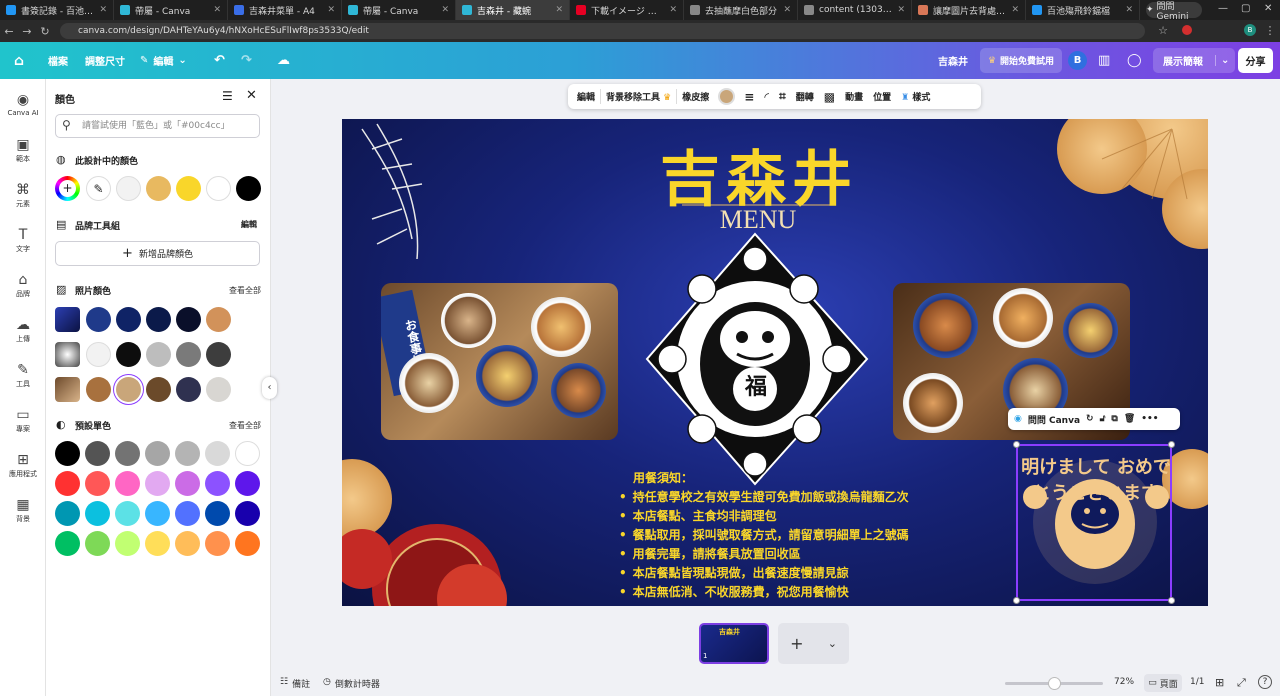 The width and height of the screenshot is (1280, 696). What do you see at coordinates (23, 510) in the screenshot?
I see `rail-item: ▦ 背景` at bounding box center [23, 510].